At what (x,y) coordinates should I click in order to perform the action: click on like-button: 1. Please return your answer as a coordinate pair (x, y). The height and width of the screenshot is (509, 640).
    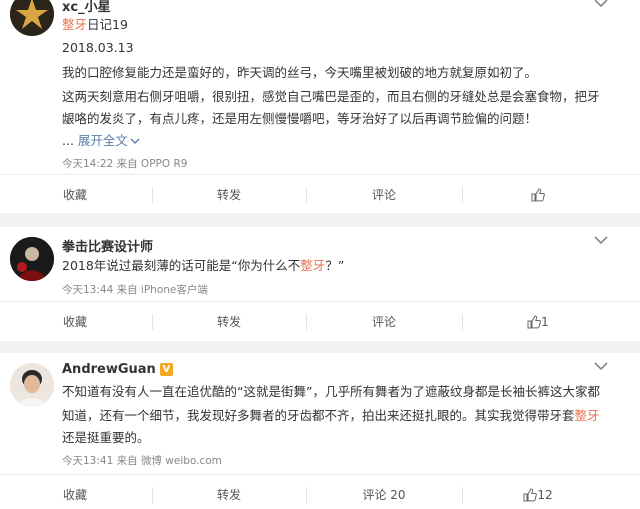
    Looking at the image, I should click on (538, 322).